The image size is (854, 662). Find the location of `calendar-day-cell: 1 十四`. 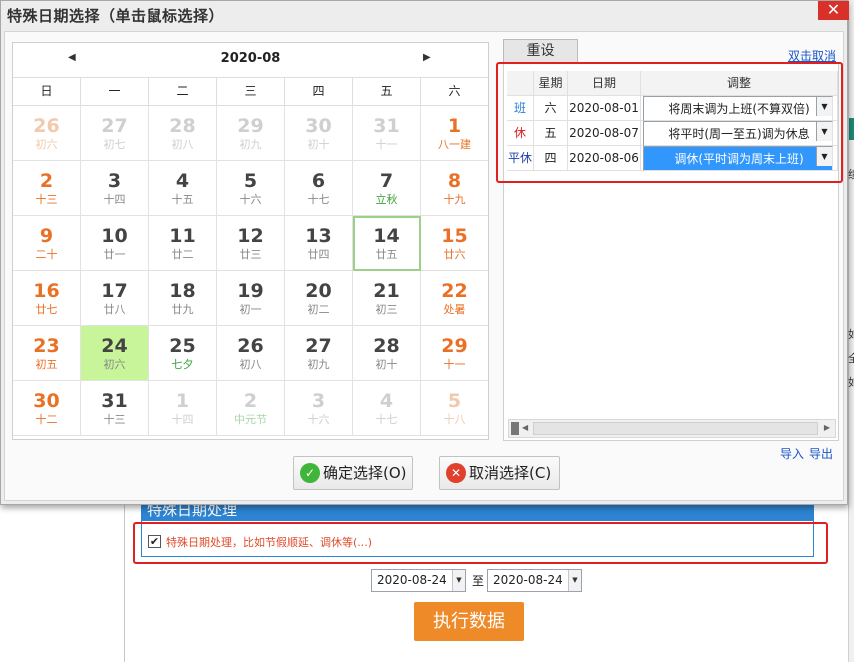

calendar-day-cell: 1 十四 is located at coordinates (183, 408).